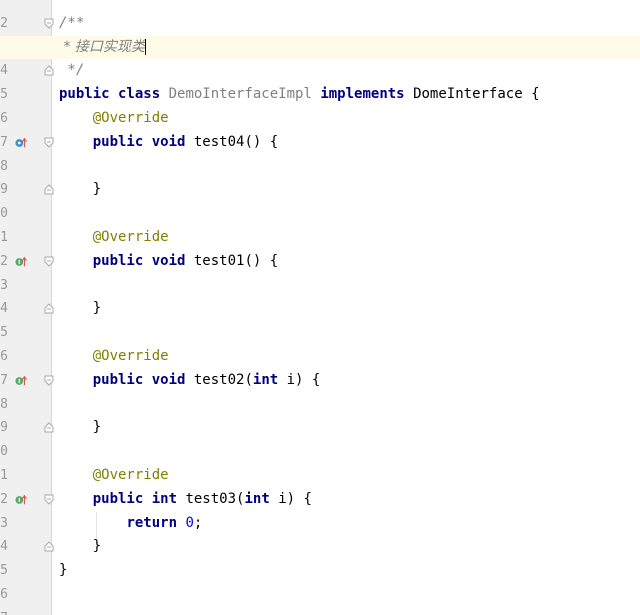  I want to click on number-literal: 0, so click(189, 522).